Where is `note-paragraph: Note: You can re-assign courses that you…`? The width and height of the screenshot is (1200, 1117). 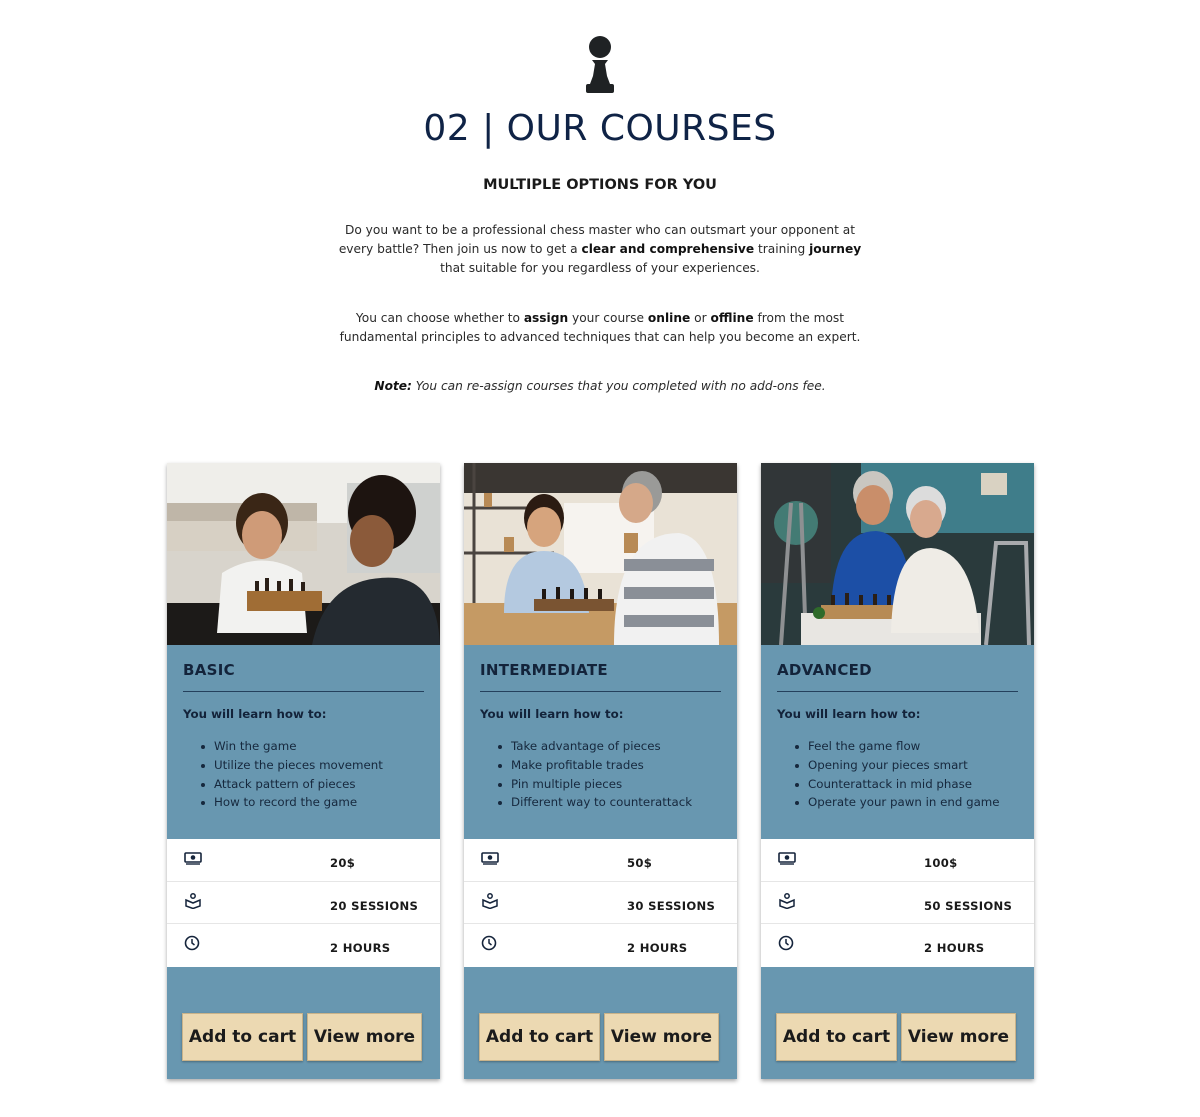 note-paragraph: Note: You can re-assign courses that you… is located at coordinates (600, 386).